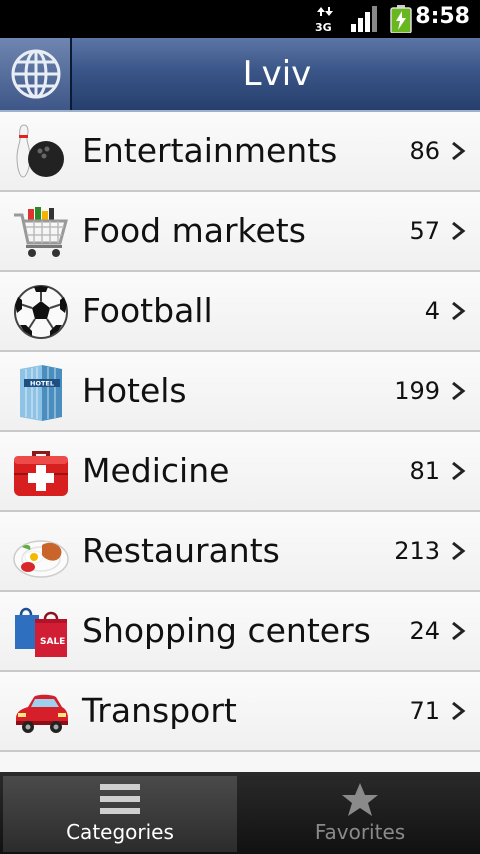  Describe the element at coordinates (240, 312) in the screenshot. I see `category-row-football: Football 4` at that location.